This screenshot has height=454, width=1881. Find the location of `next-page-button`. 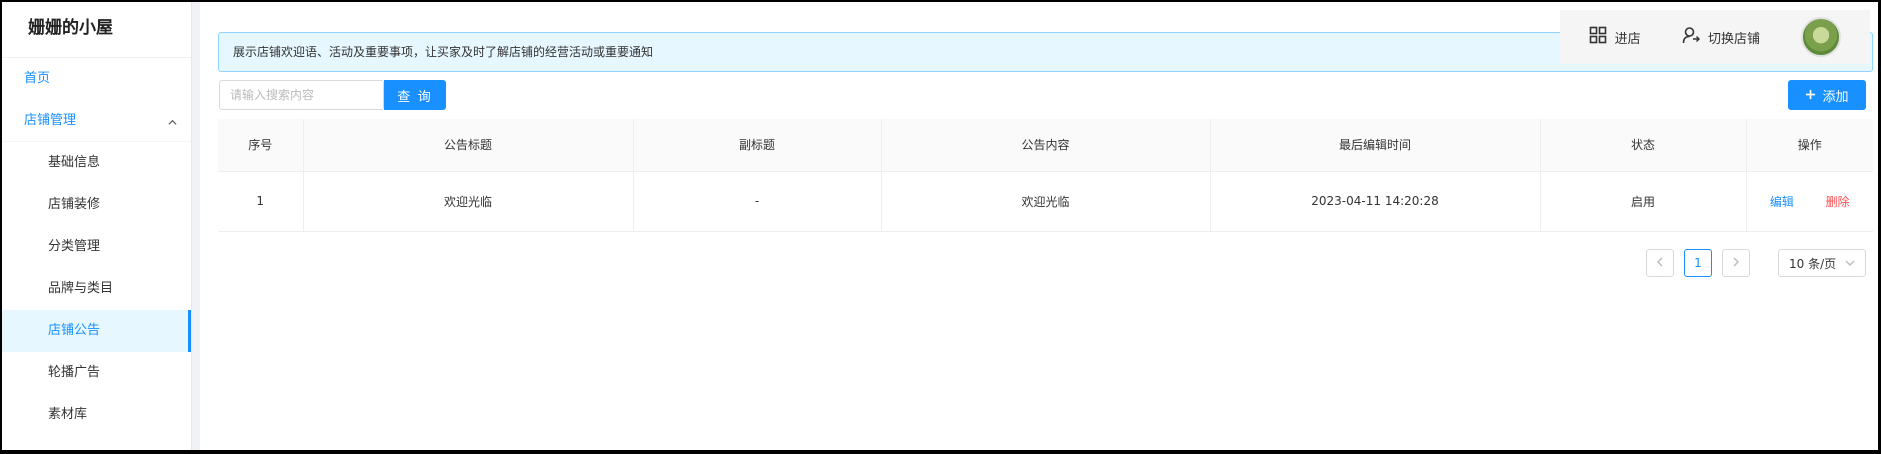

next-page-button is located at coordinates (1736, 263).